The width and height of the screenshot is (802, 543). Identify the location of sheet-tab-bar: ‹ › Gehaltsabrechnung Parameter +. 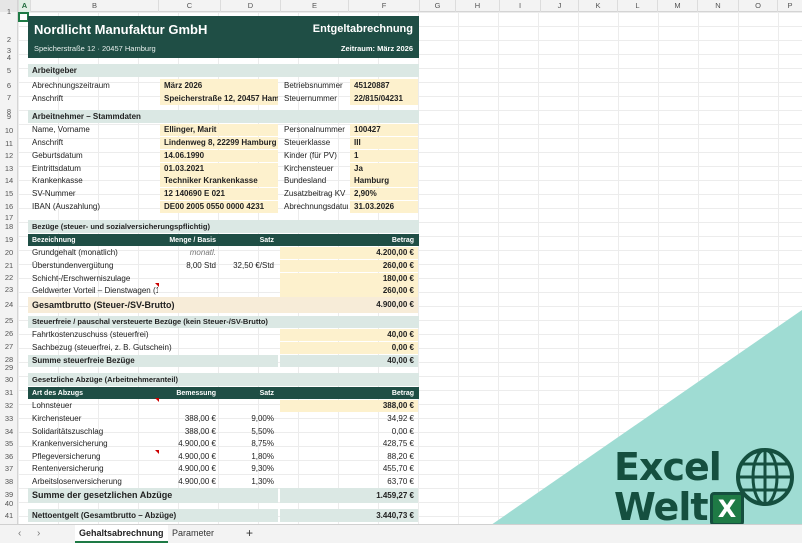
(401, 533).